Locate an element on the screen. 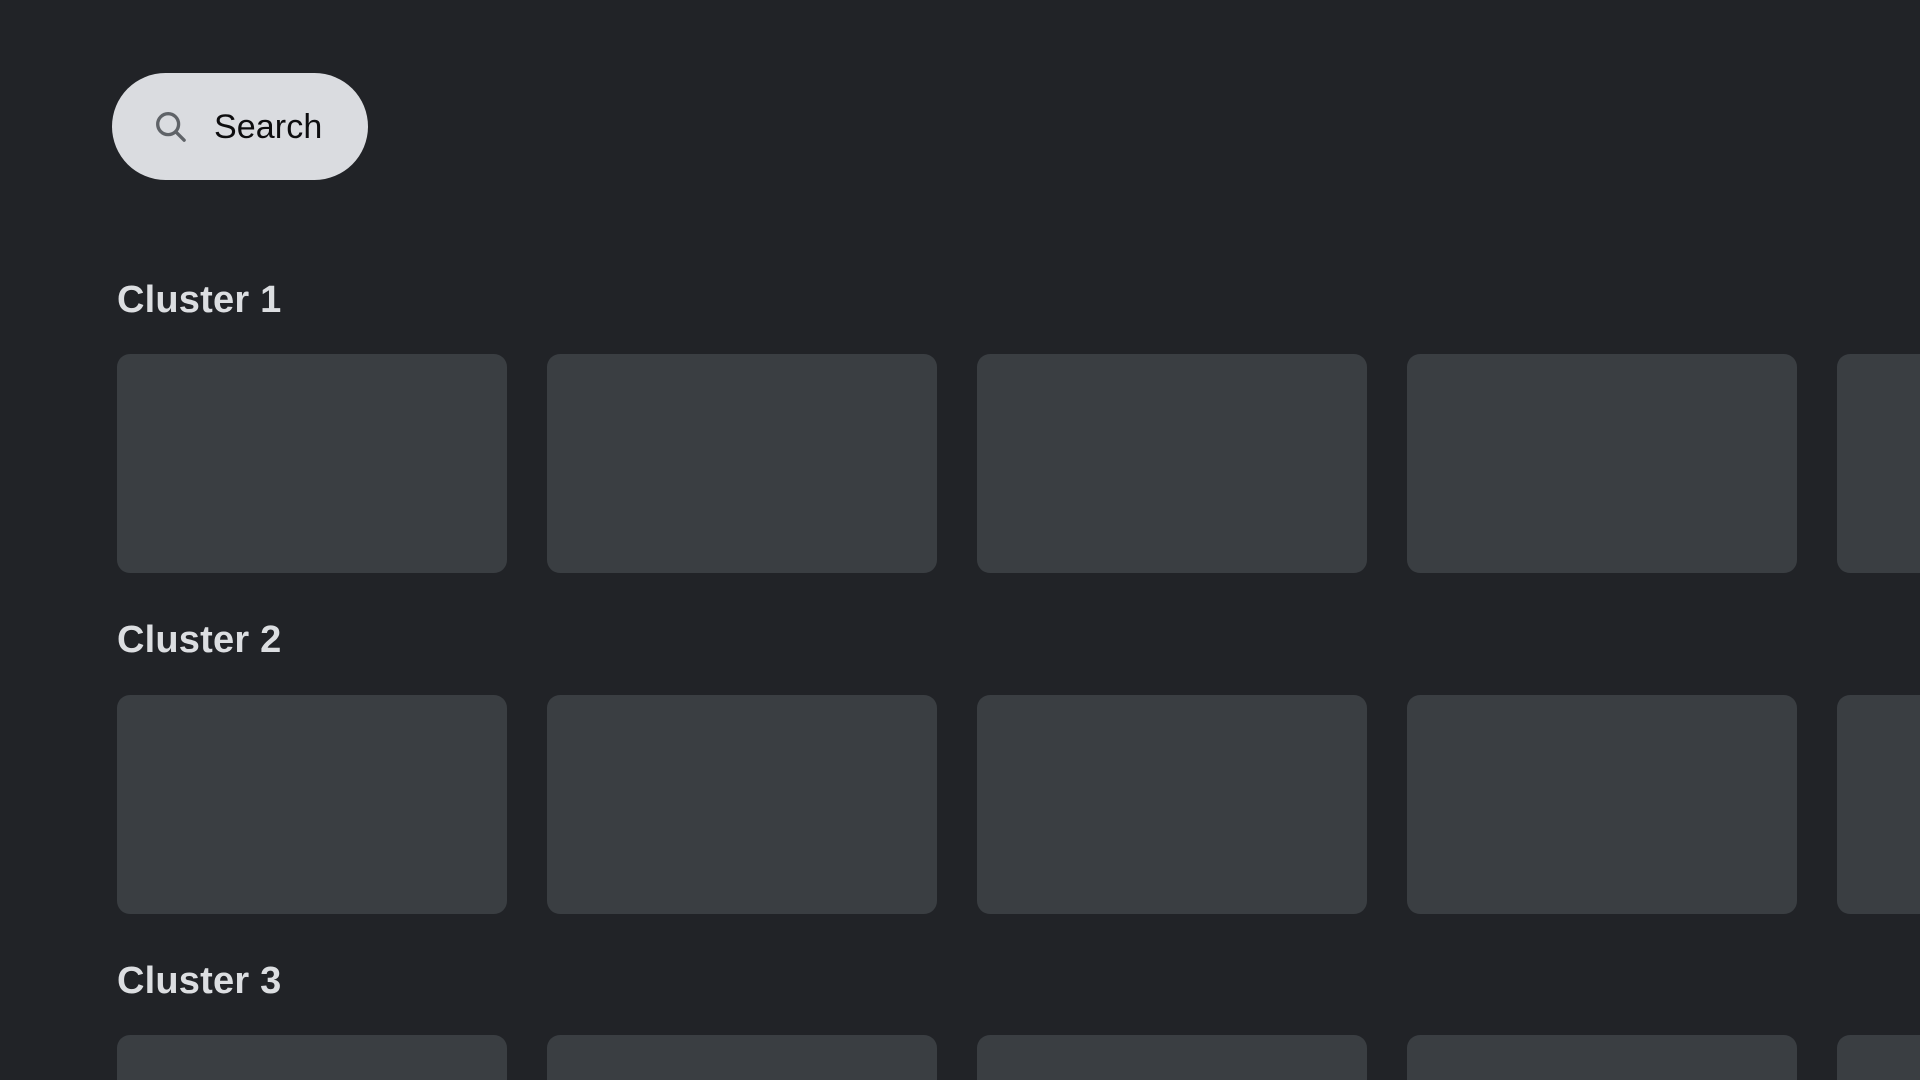 This screenshot has height=1080, width=1920. cluster-title: Cluster 2 is located at coordinates (199, 640).